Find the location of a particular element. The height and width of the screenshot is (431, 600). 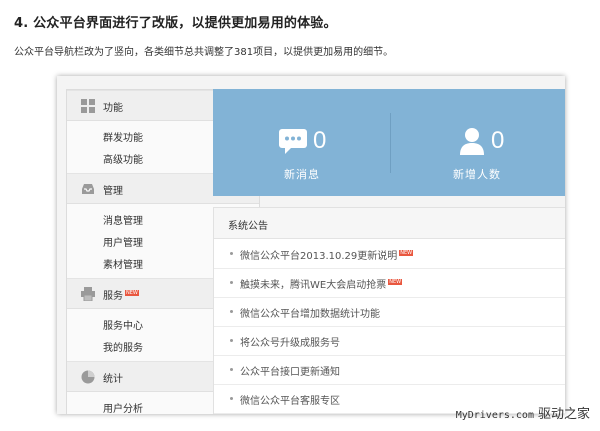

notice-item-text: 触摸未来，腾讯WE大会启动抢票 is located at coordinates (313, 285).